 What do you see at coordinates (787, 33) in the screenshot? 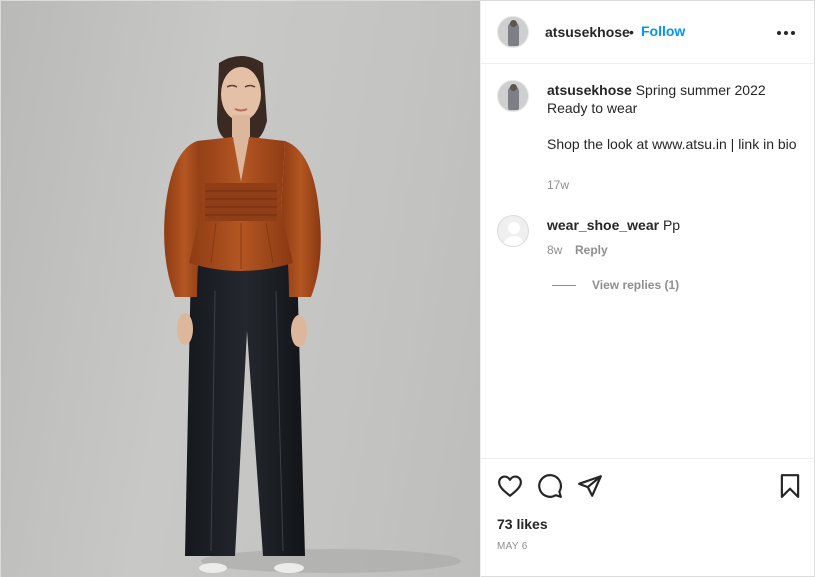
I see `more-options-icon` at bounding box center [787, 33].